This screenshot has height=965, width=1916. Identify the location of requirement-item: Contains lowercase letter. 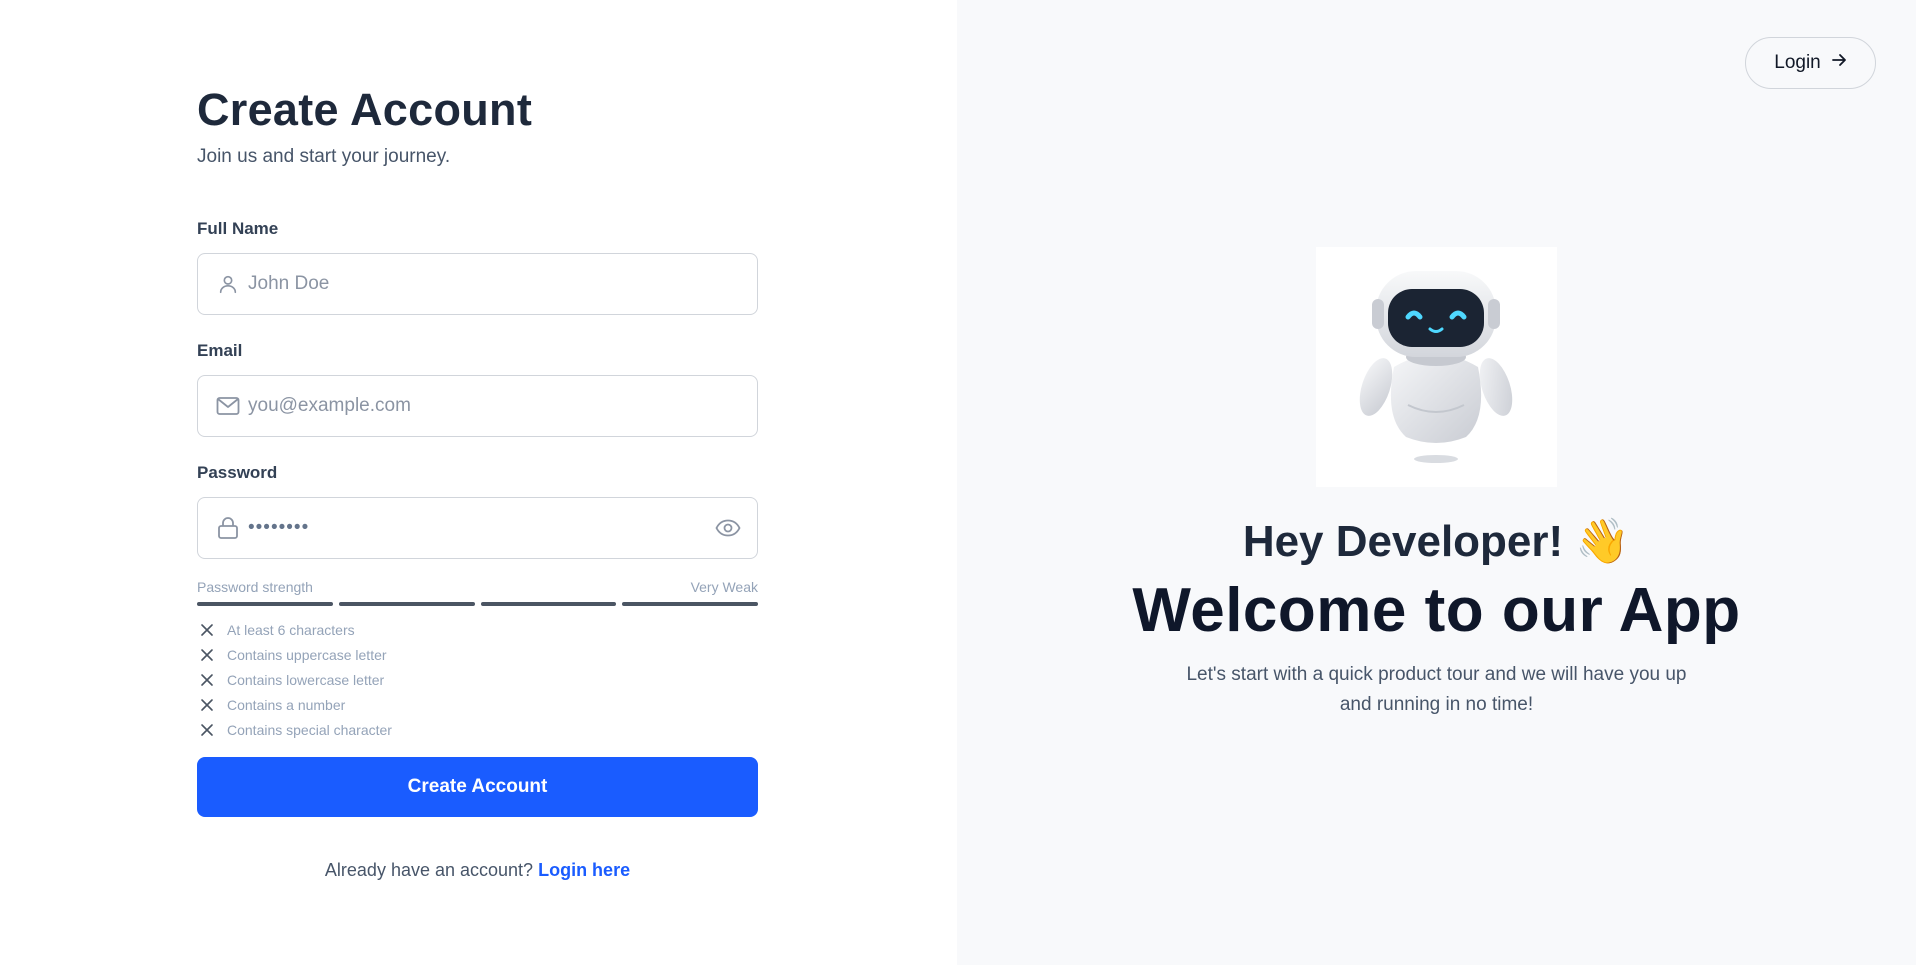
(294, 679).